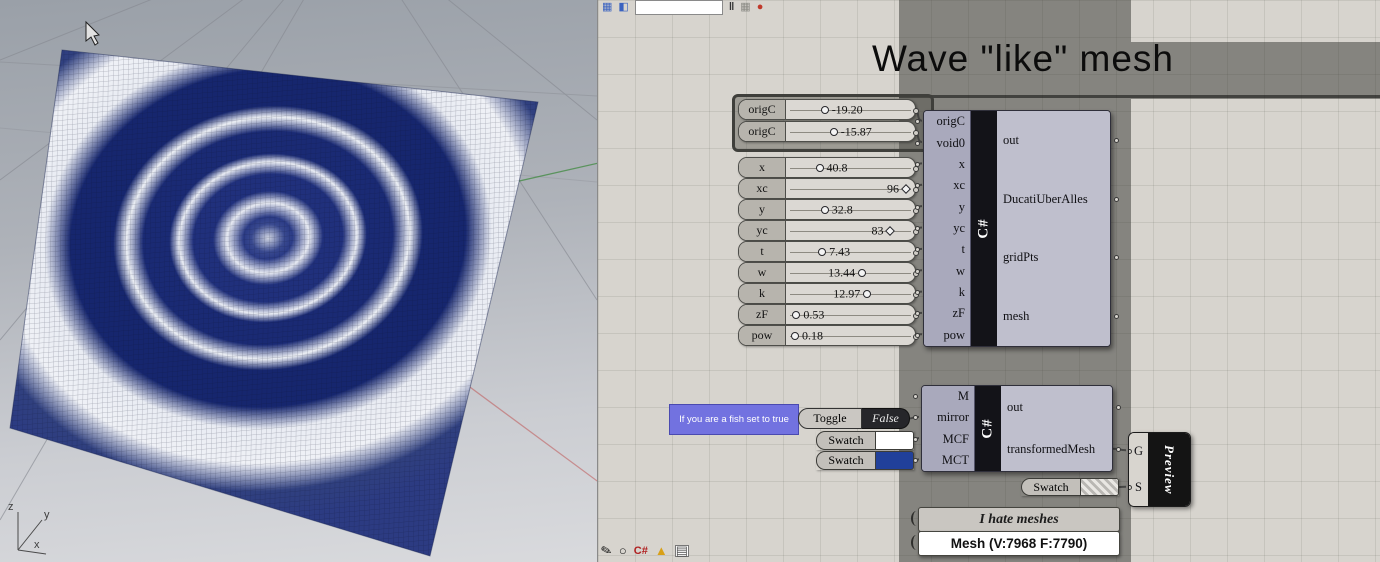  I want to click on boolean-toggle: Toggle False, so click(854, 418).